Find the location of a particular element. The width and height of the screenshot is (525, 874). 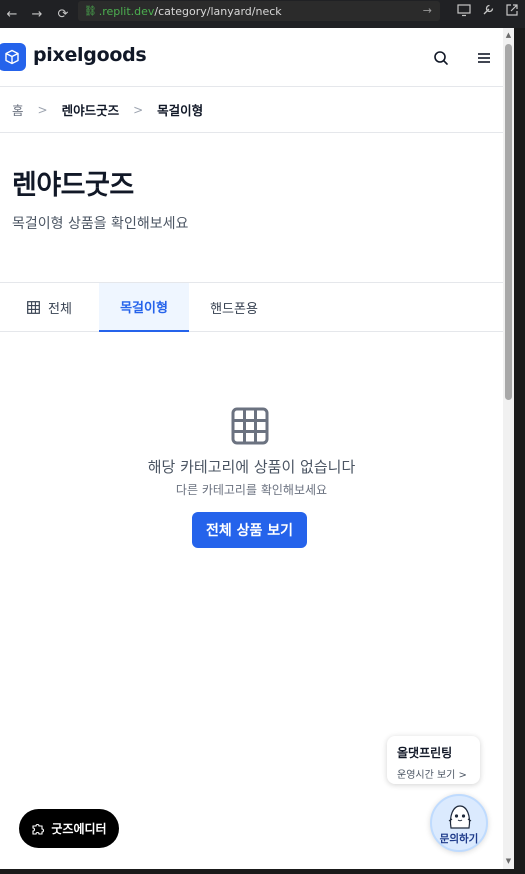

tab-necklace: 목걸이형 is located at coordinates (144, 307).